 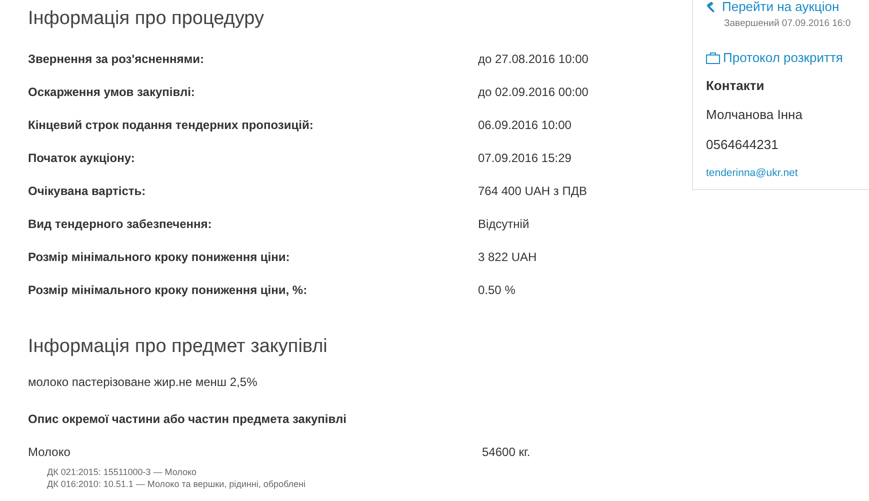 I want to click on subject-description: молоко пастерізоване жир.не менш 2,5%, so click(x=143, y=382).